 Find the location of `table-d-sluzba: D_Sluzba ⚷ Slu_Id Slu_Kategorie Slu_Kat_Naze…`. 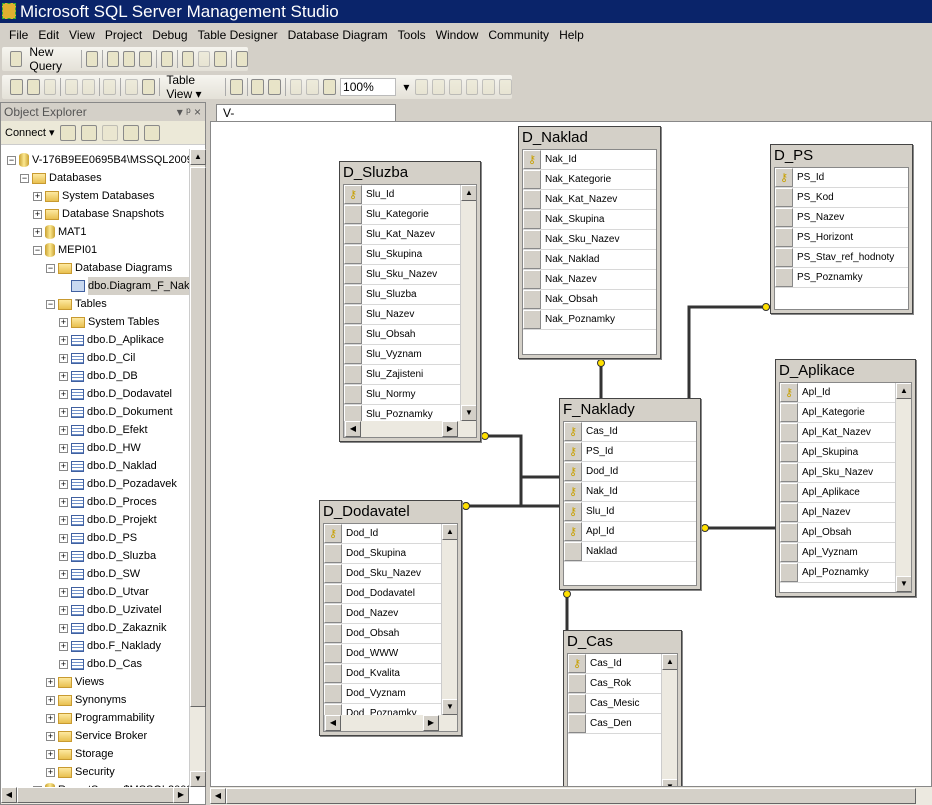

table-d-sluzba: D_Sluzba ⚷ Slu_Id Slu_Kategorie Slu_Kat_Naze… is located at coordinates (410, 301).